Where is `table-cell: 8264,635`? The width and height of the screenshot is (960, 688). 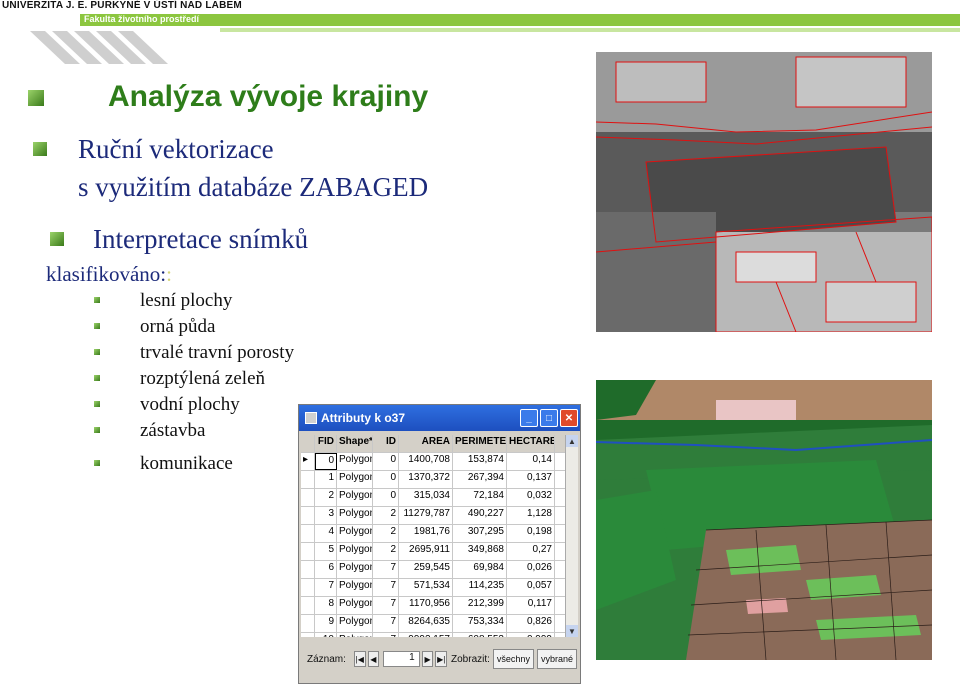
table-cell: 8264,635 is located at coordinates (426, 623).